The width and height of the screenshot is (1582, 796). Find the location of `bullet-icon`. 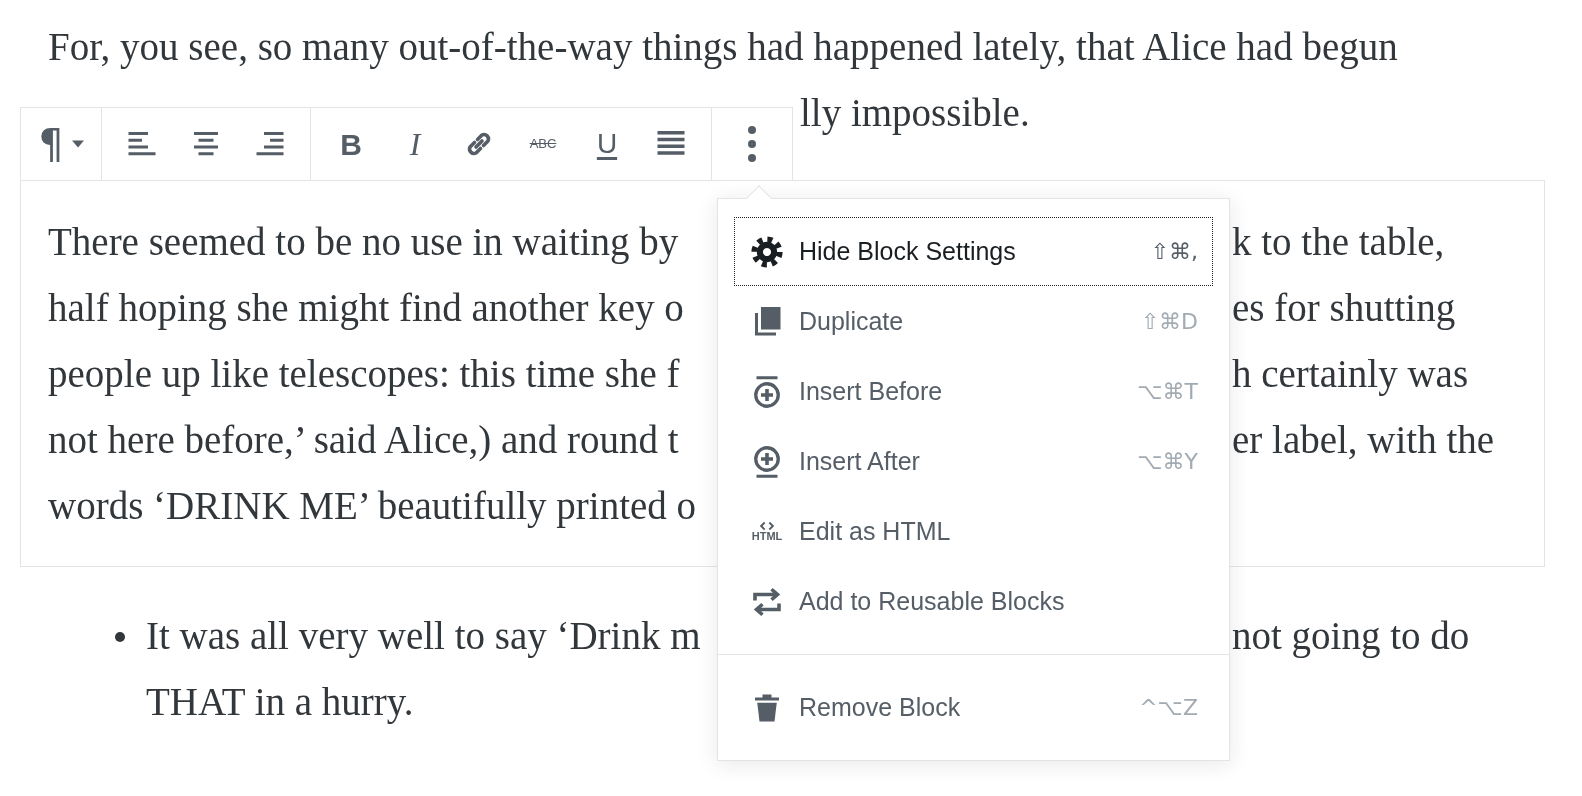

bullet-icon is located at coordinates (120, 637).